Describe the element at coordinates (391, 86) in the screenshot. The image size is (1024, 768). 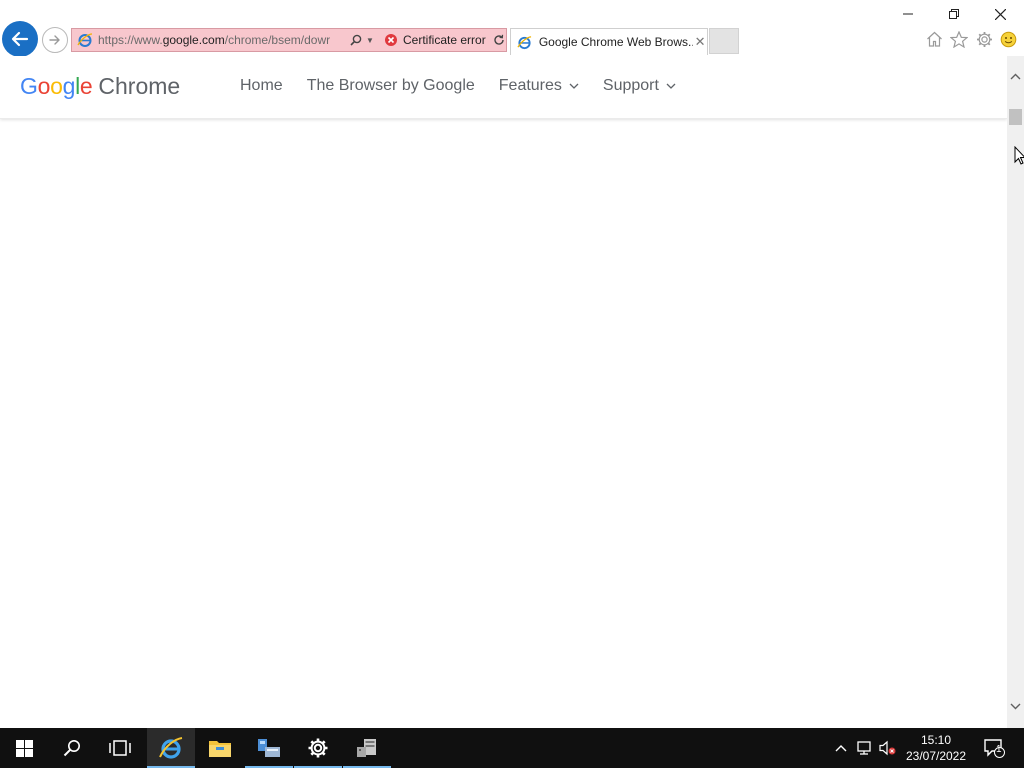
I see `nav-browser-by-google: The Browser by Google` at that location.